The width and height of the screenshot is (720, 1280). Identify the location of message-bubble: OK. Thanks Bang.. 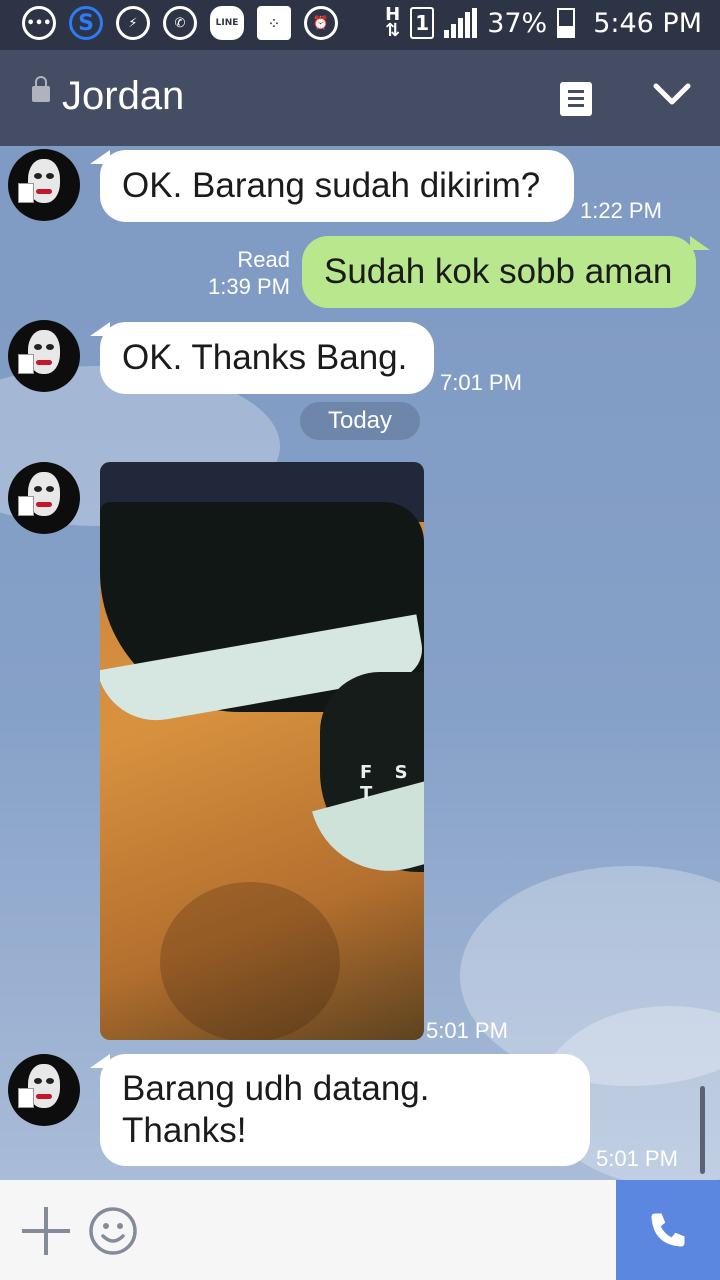
(267, 358).